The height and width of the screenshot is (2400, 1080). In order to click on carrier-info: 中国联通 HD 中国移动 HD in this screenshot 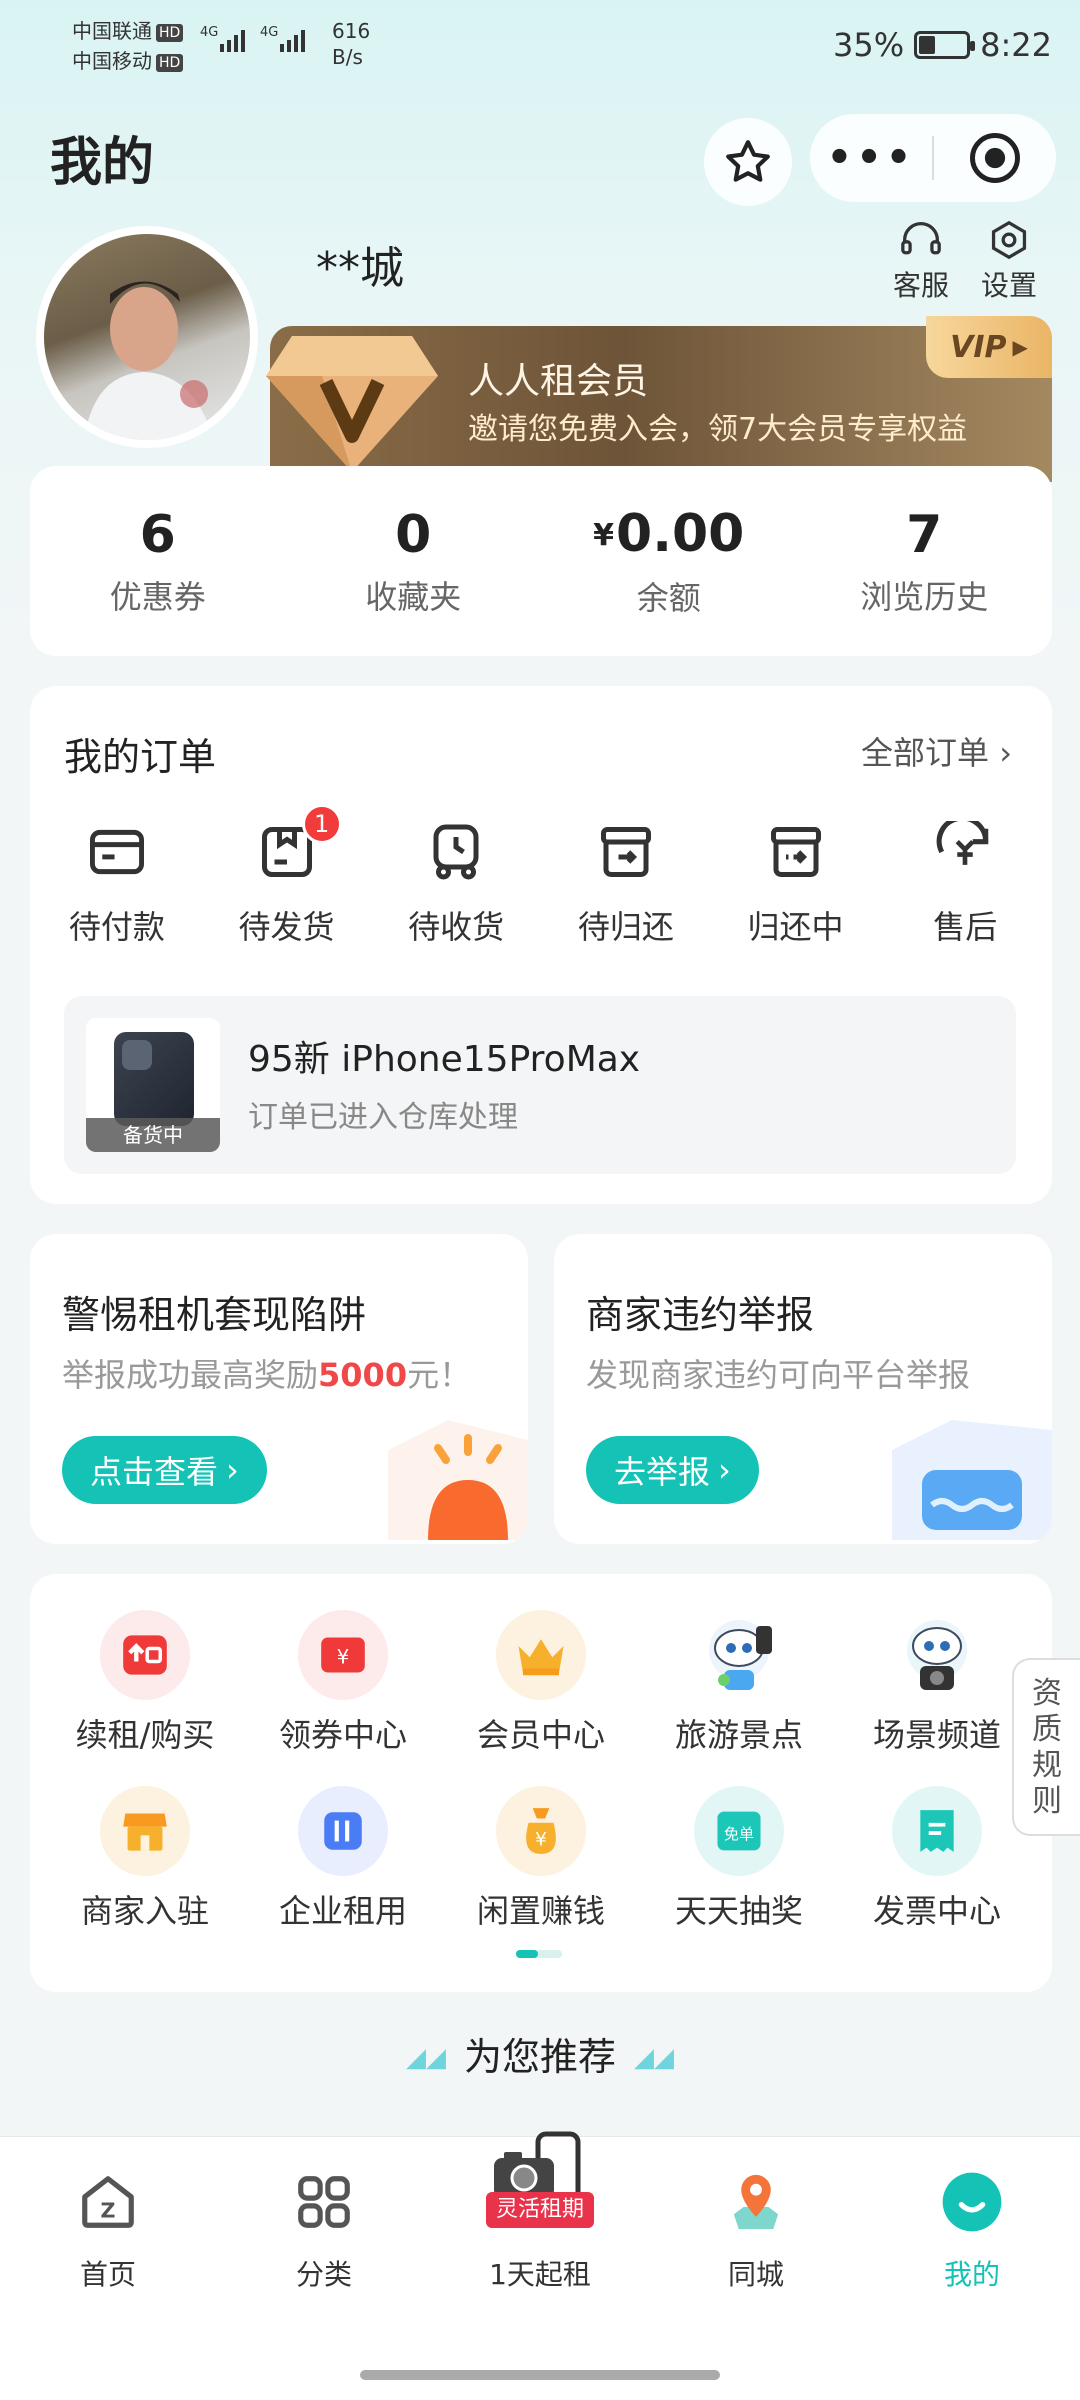, I will do `click(128, 46)`.